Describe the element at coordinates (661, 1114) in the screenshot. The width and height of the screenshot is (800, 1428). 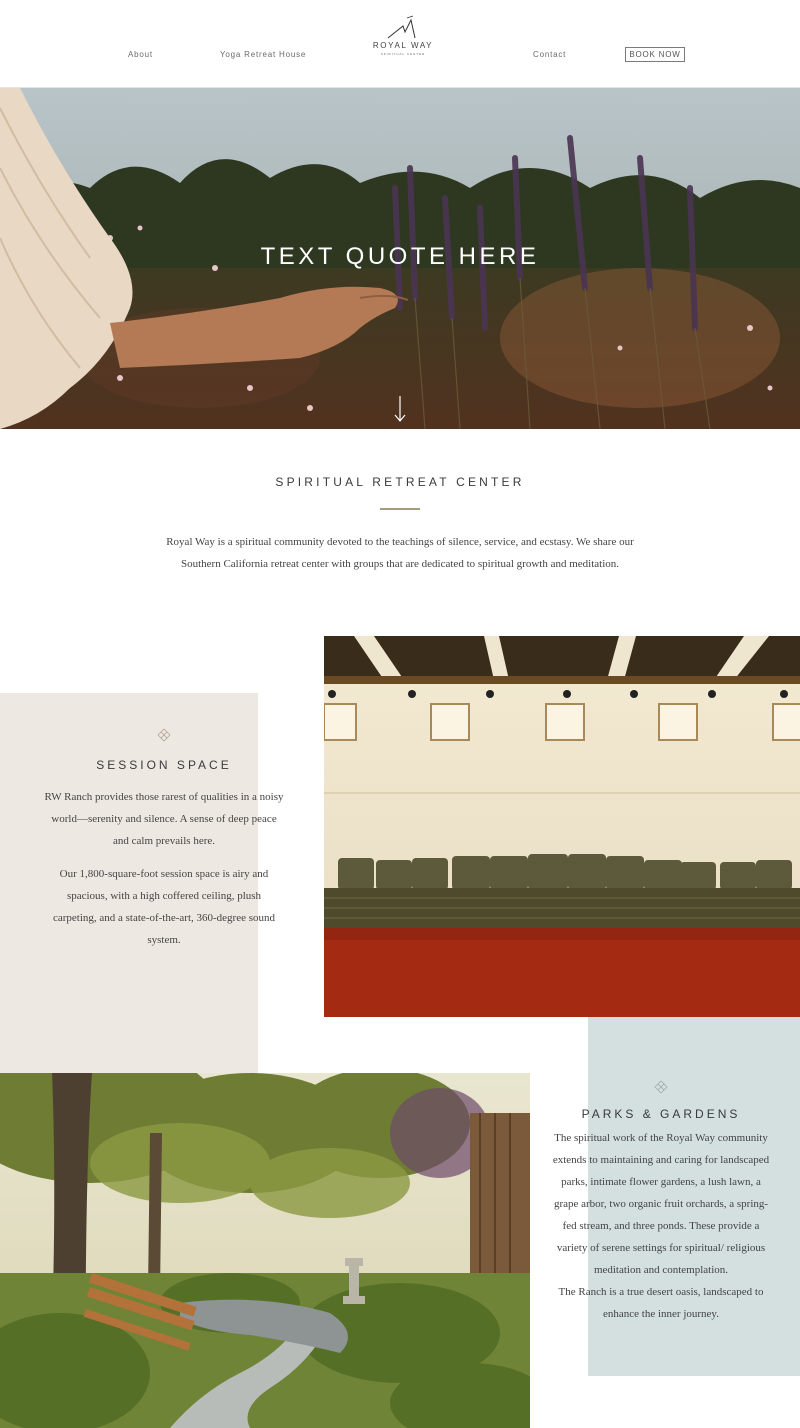
I see `parks-title: PARKS & GARDENS` at that location.